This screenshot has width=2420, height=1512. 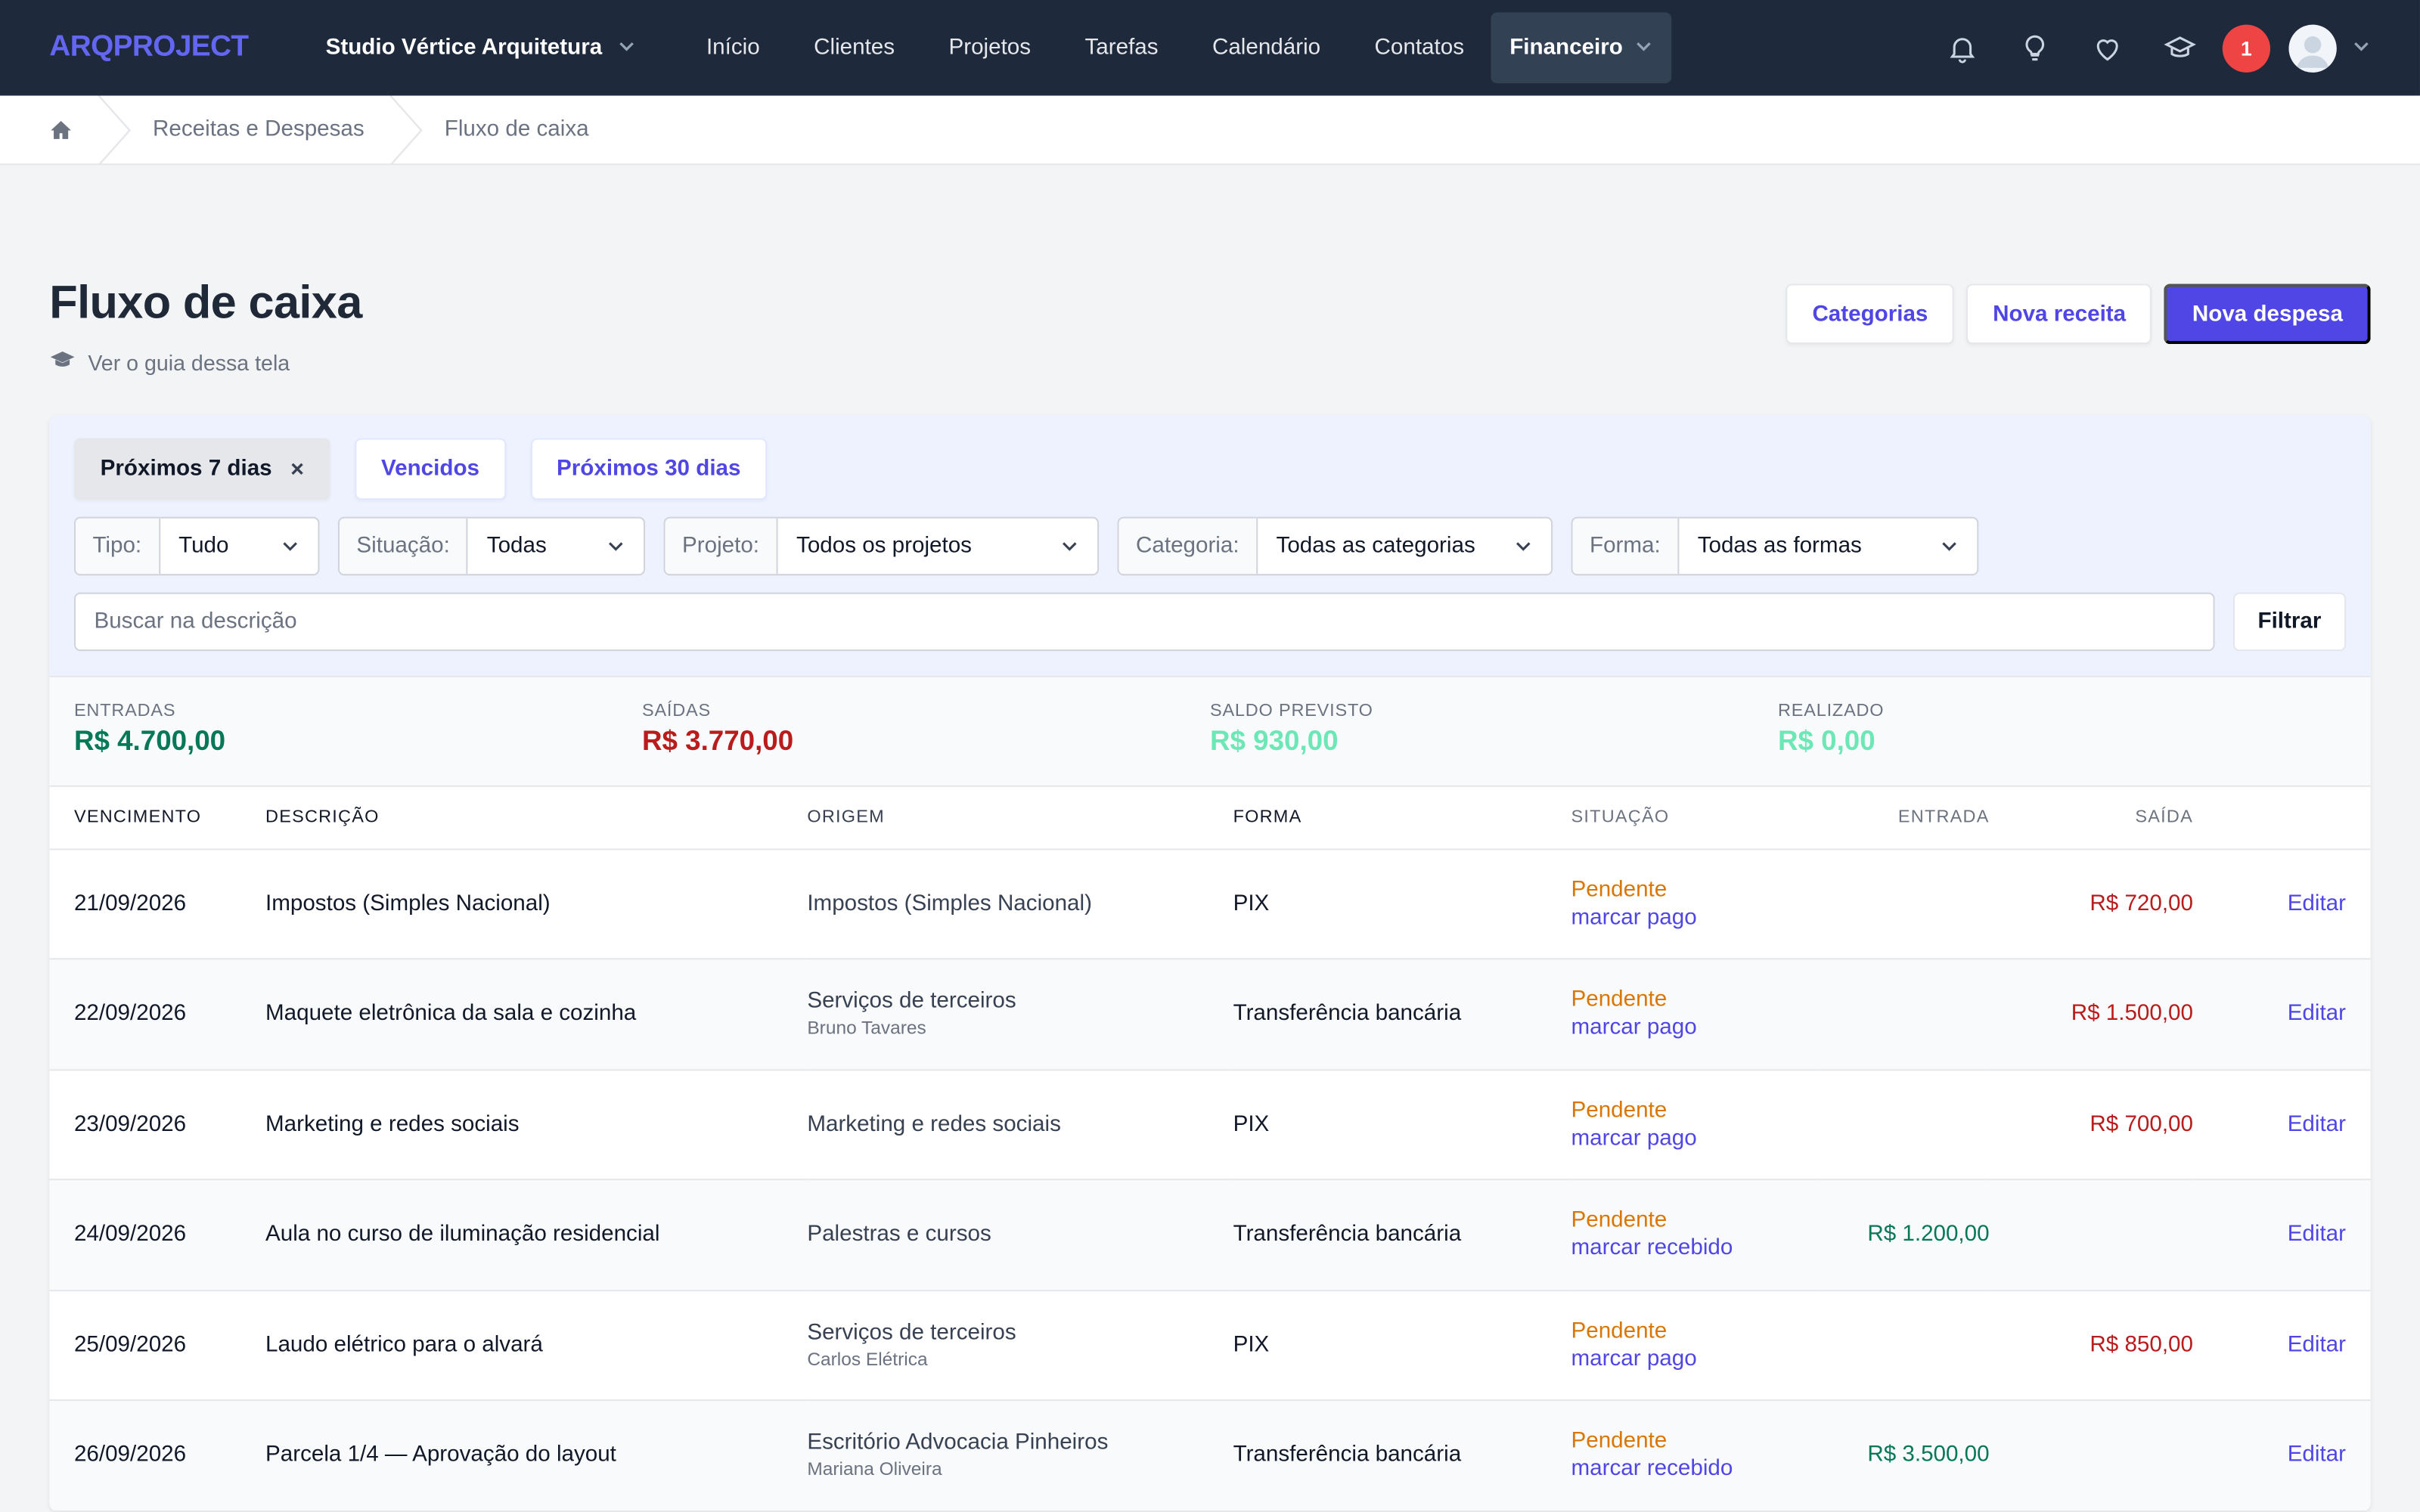 I want to click on tipo-select: Tipo: Tudo, so click(x=196, y=546).